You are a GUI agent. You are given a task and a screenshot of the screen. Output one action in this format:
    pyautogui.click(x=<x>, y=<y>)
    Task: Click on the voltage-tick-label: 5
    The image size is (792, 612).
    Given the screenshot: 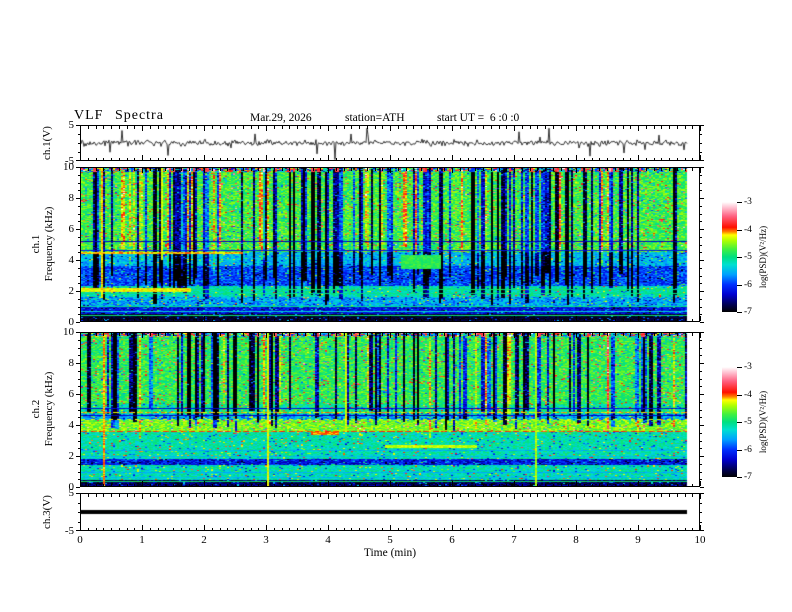 What is the action you would take?
    pyautogui.click(x=71, y=125)
    